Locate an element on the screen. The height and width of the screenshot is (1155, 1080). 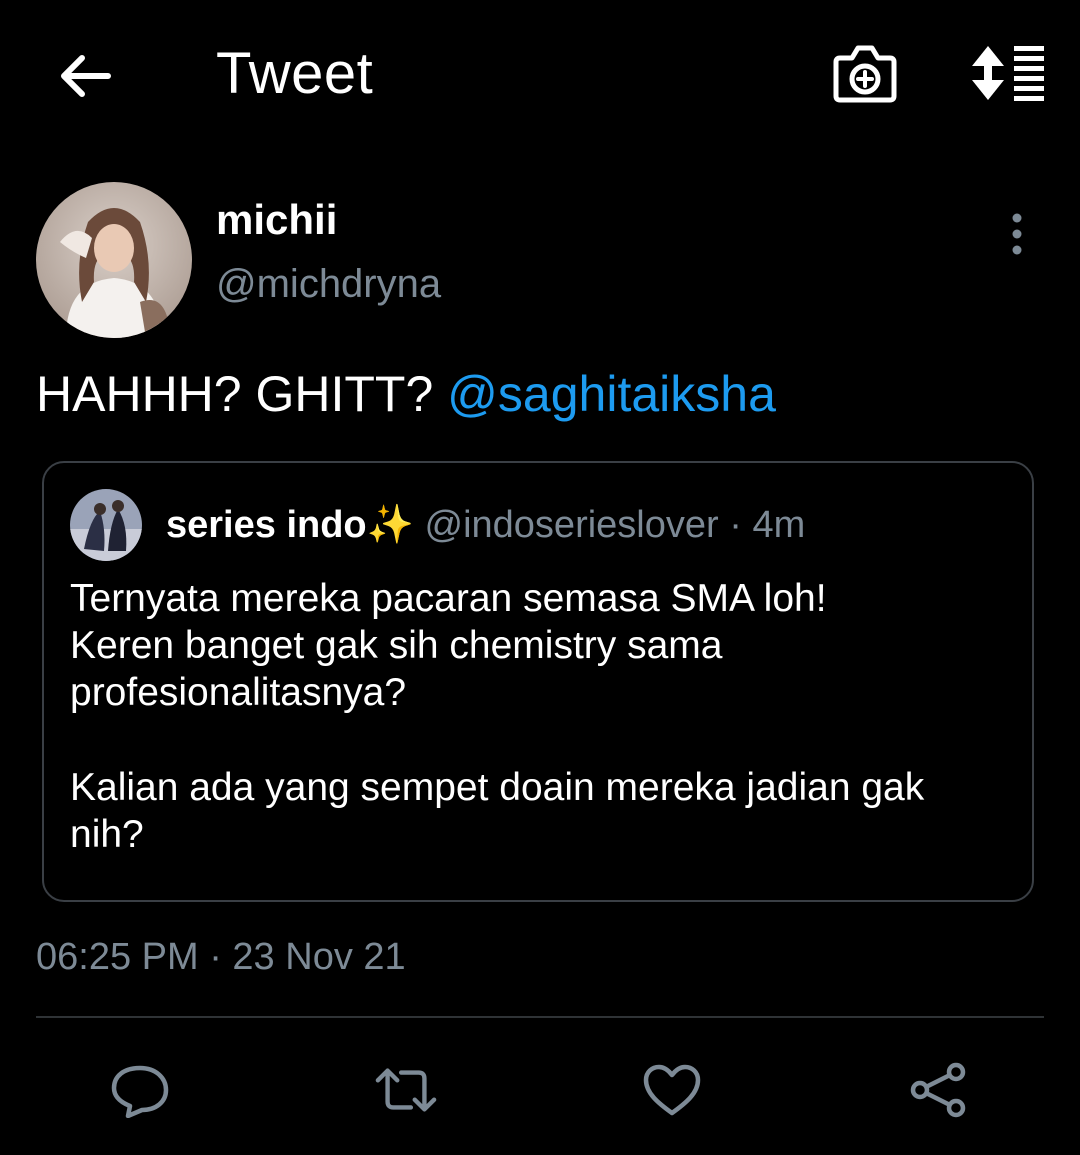
quoted-avatar-photo is located at coordinates (106, 525).